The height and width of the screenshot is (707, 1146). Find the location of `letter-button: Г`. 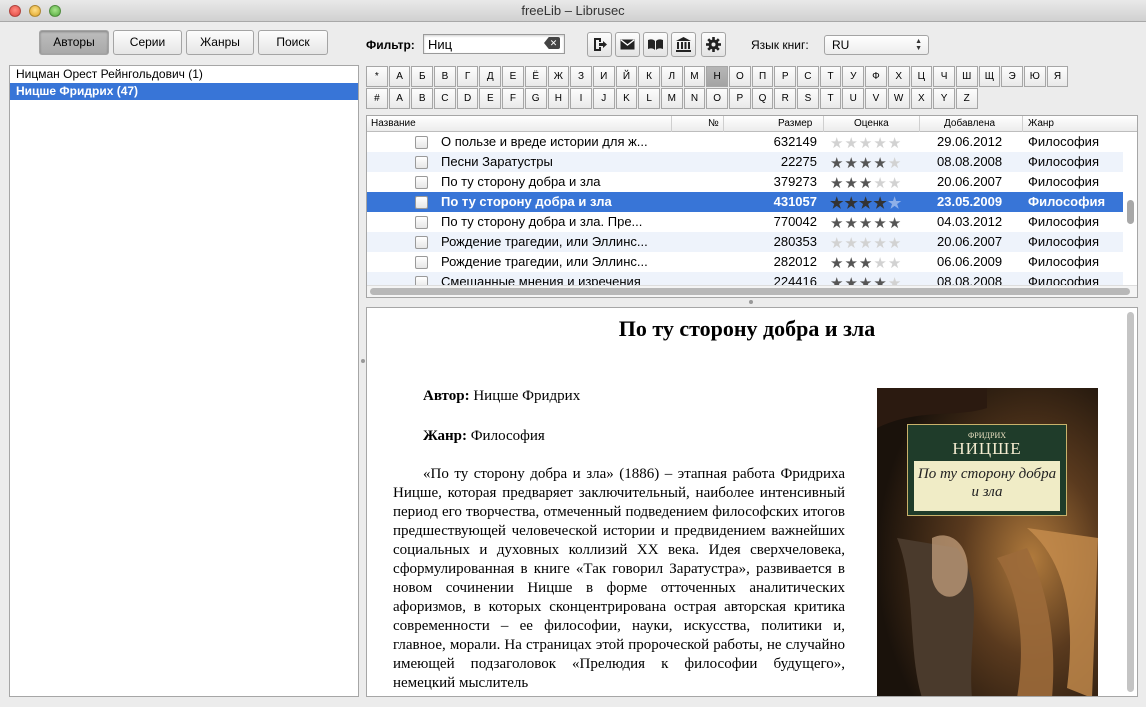

letter-button: Г is located at coordinates (467, 76).